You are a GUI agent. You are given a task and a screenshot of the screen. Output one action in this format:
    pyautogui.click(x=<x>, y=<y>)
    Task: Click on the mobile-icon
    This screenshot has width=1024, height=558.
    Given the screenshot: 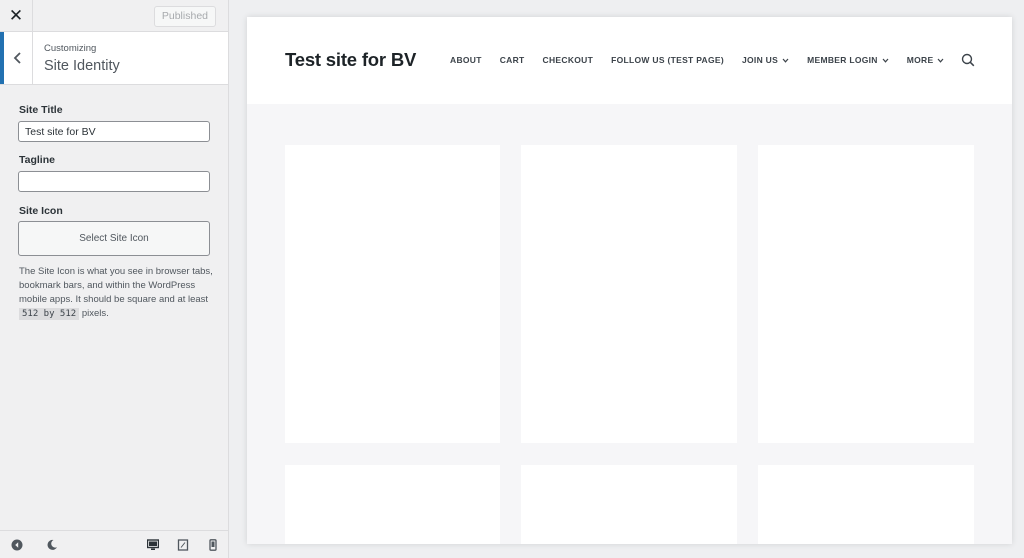 What is the action you would take?
    pyautogui.click(x=213, y=545)
    